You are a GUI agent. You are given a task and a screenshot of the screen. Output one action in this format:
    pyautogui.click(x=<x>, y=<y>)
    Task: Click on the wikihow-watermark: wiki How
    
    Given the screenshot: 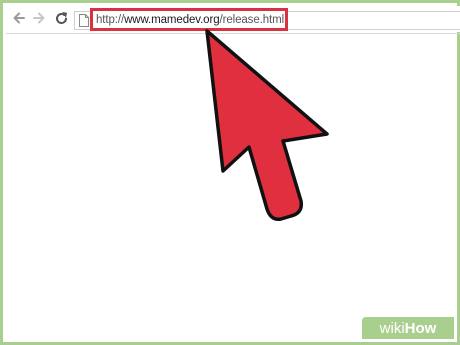 What is the action you would take?
    pyautogui.click(x=408, y=328)
    